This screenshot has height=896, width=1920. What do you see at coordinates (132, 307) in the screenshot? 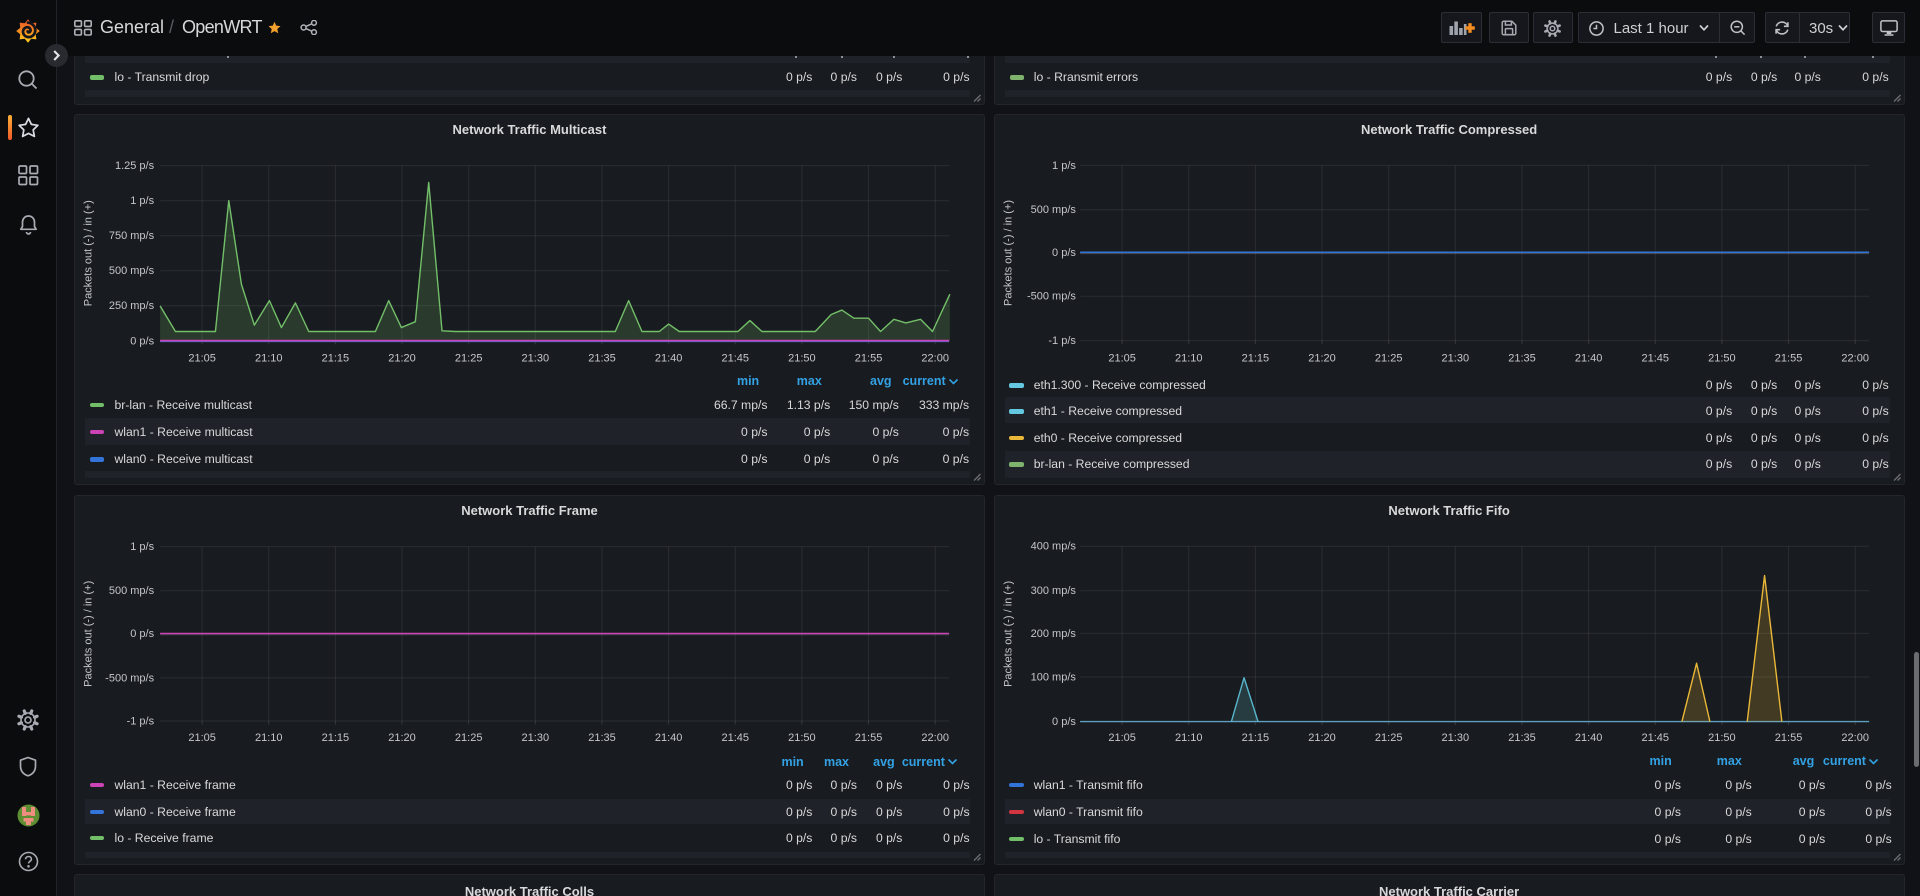
I see `svg-text: 250 mp/s` at bounding box center [132, 307].